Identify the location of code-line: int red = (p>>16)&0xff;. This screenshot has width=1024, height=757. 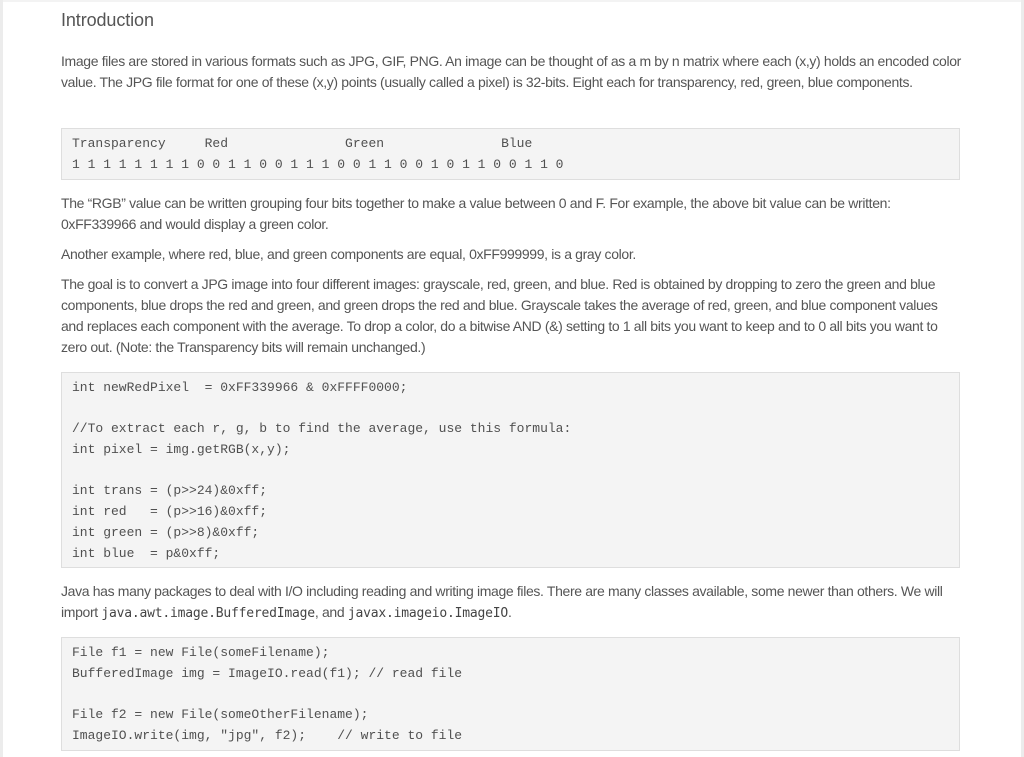
(170, 512).